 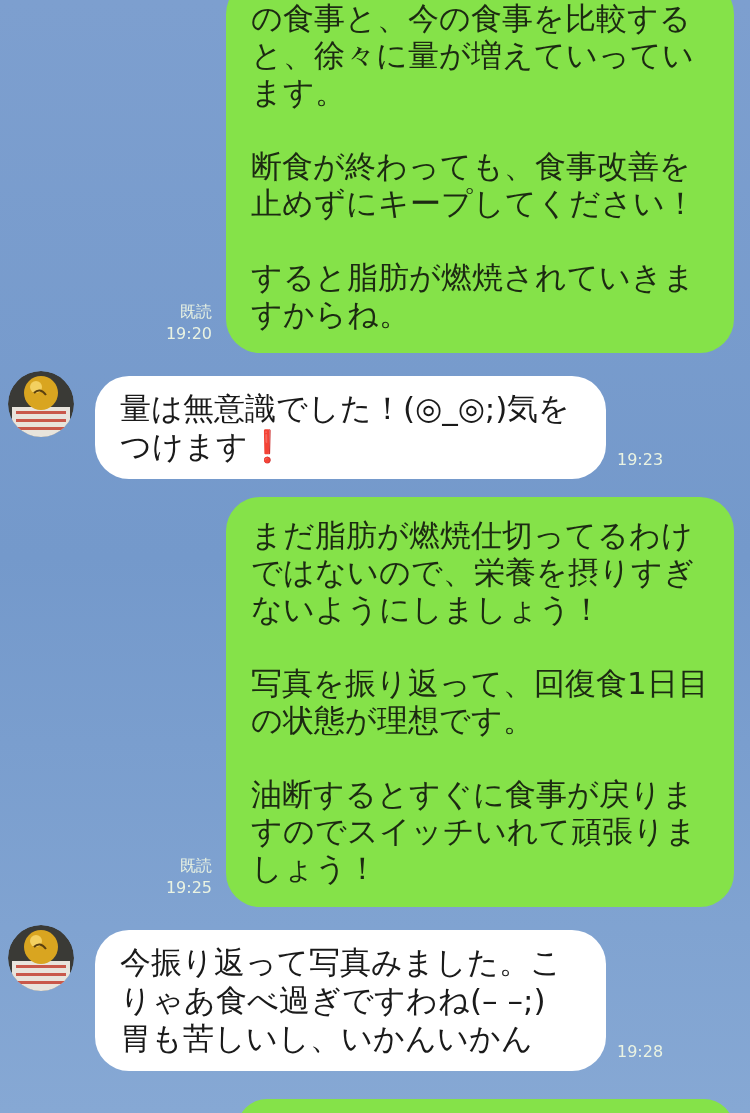 What do you see at coordinates (480, 702) in the screenshot?
I see `message-text: 写真を振り返って、回復食1日目の状態が理想です。` at bounding box center [480, 702].